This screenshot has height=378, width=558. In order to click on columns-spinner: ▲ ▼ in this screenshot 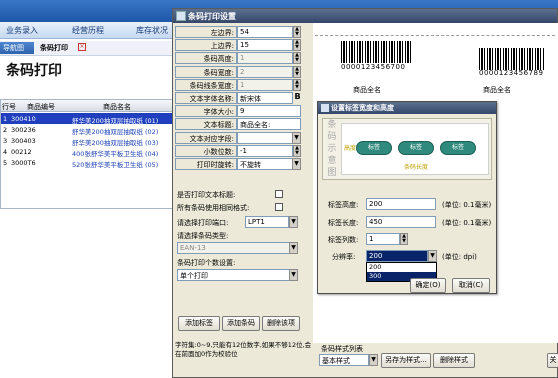, I will do `click(404, 239)`.